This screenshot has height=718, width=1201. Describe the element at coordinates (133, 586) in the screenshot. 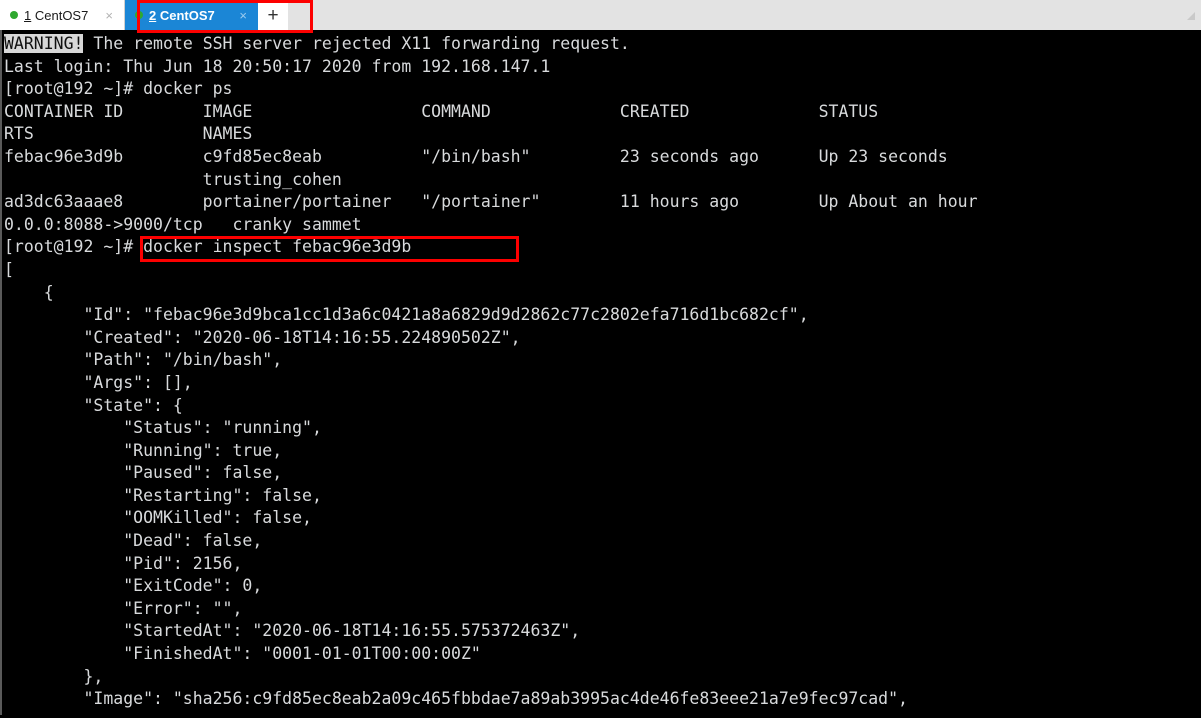

I see `terminal-line-json-exitcode: "ExitCode": 0,` at that location.